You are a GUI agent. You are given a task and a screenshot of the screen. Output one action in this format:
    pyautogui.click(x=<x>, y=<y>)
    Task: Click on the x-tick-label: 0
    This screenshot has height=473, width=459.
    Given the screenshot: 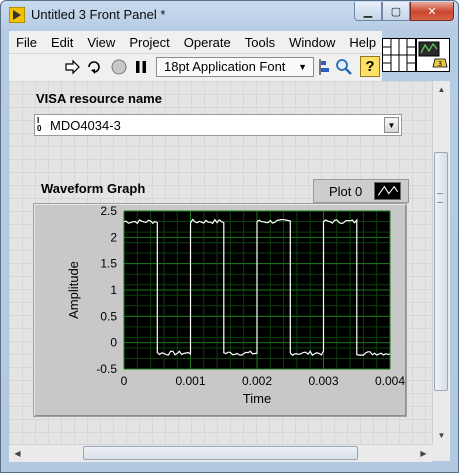 What is the action you would take?
    pyautogui.click(x=124, y=381)
    